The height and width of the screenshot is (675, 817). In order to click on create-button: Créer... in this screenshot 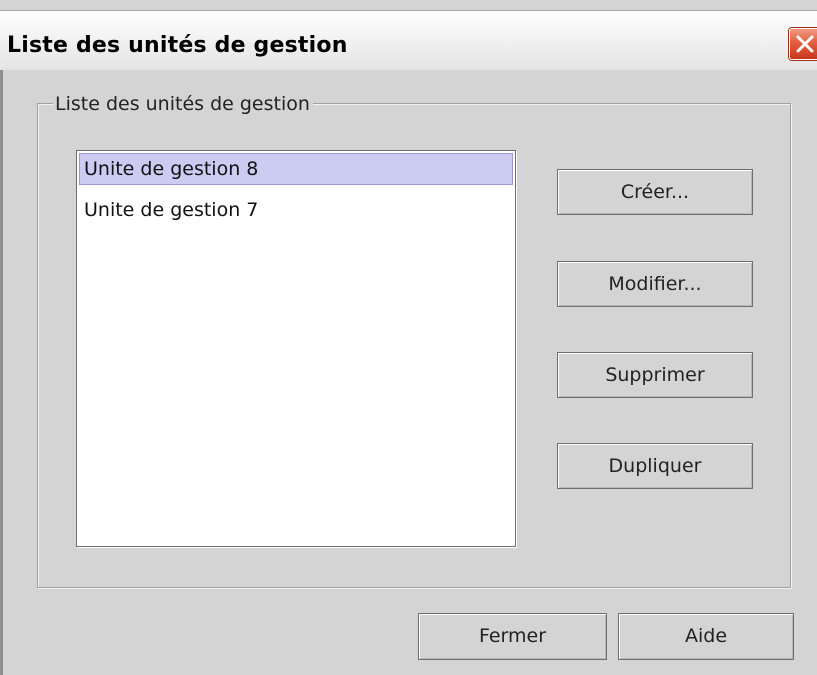, I will do `click(655, 192)`.